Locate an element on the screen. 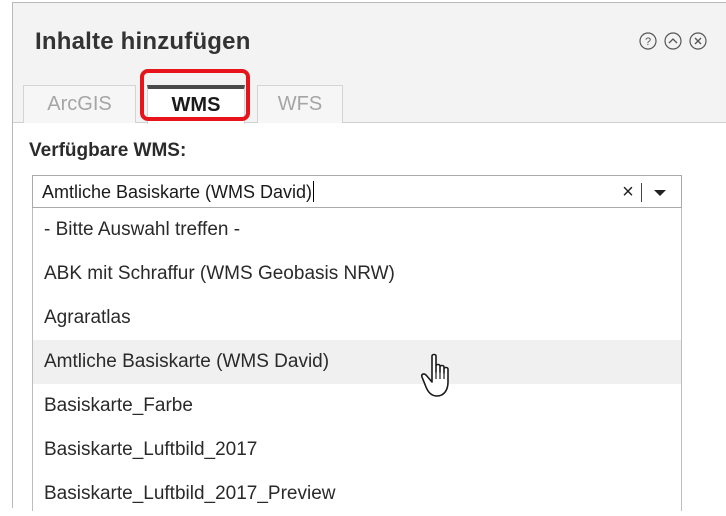  combobox-value: Amtliche Basiskarte (WMS David) is located at coordinates (177, 192).